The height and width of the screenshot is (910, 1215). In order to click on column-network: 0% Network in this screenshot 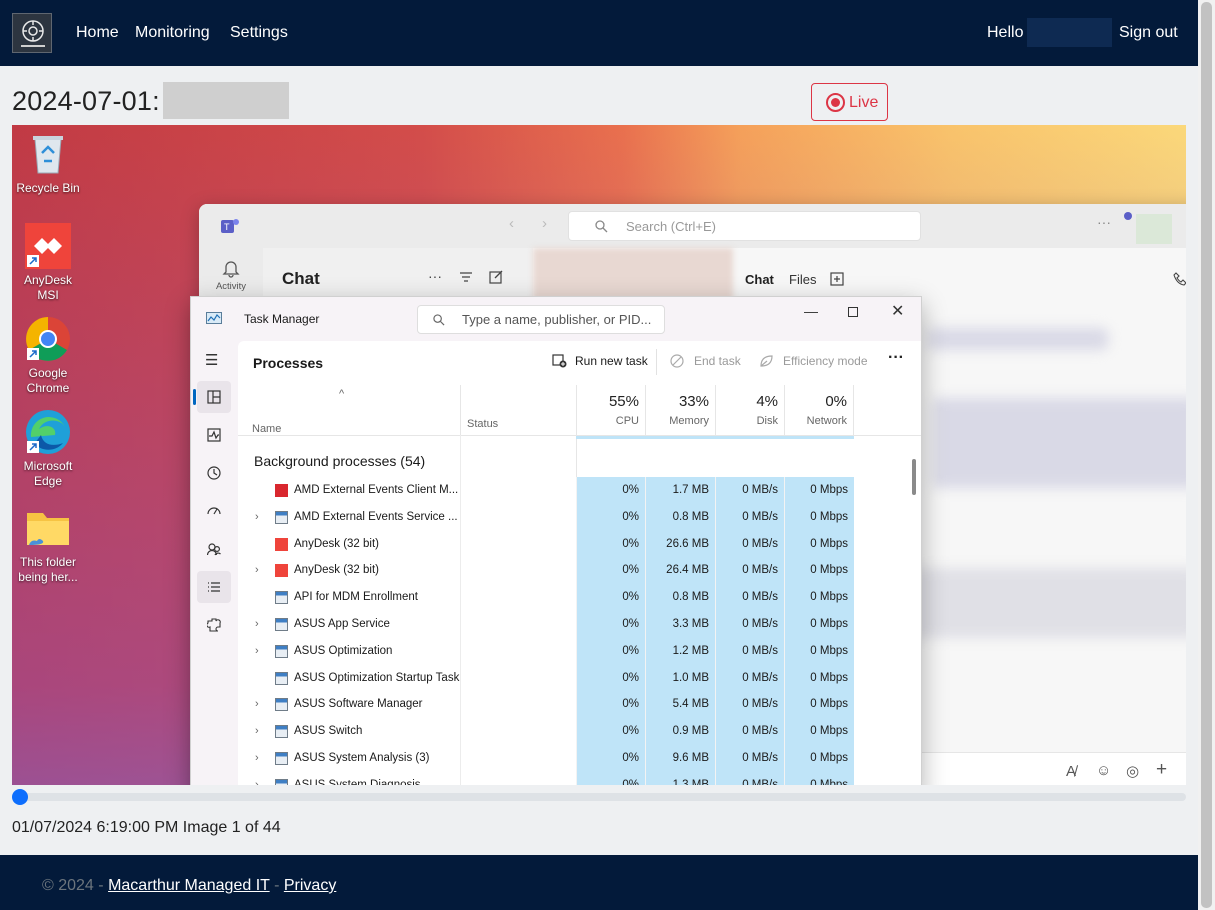, I will do `click(819, 410)`.